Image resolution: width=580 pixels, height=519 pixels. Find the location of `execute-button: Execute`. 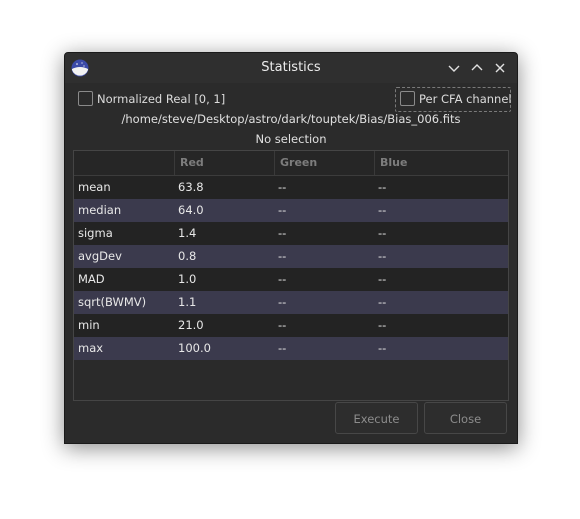

execute-button: Execute is located at coordinates (376, 418).